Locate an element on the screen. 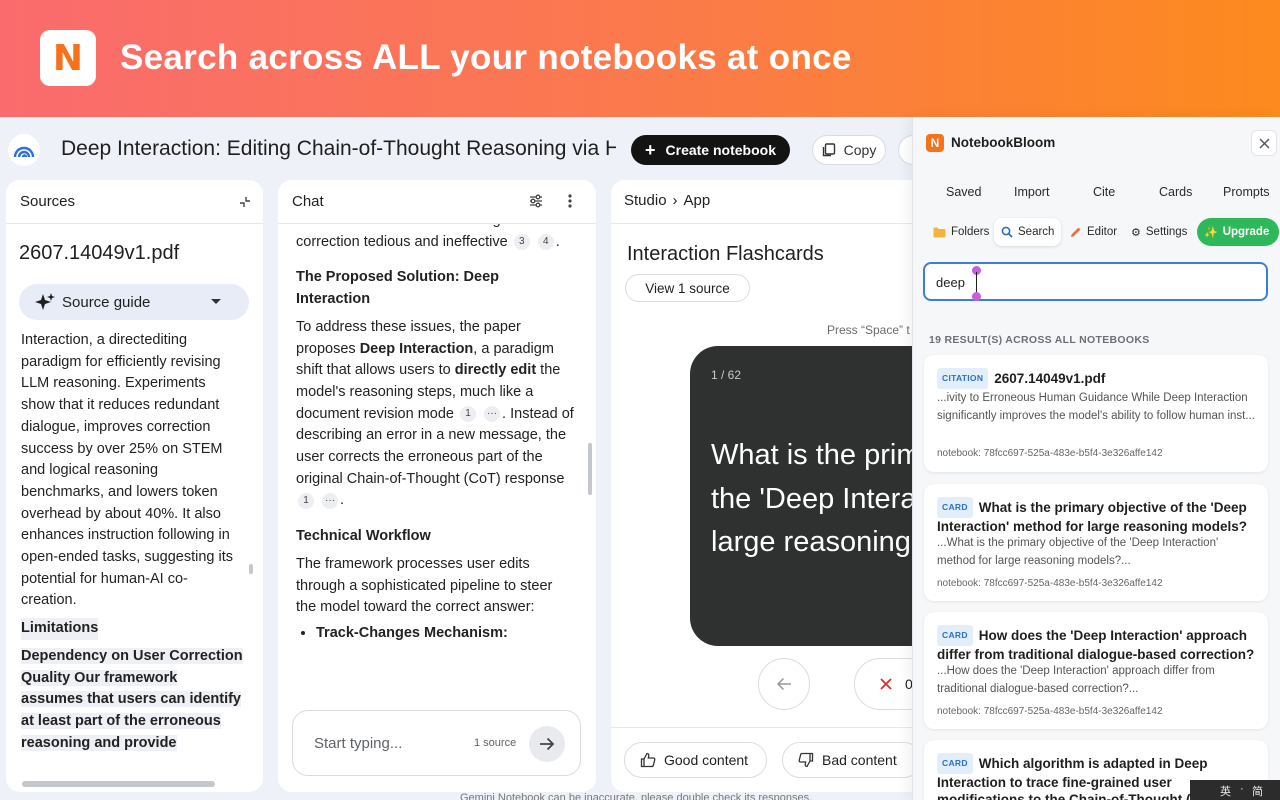 The image size is (1280, 800). close-drawer-button is located at coordinates (1264, 143).